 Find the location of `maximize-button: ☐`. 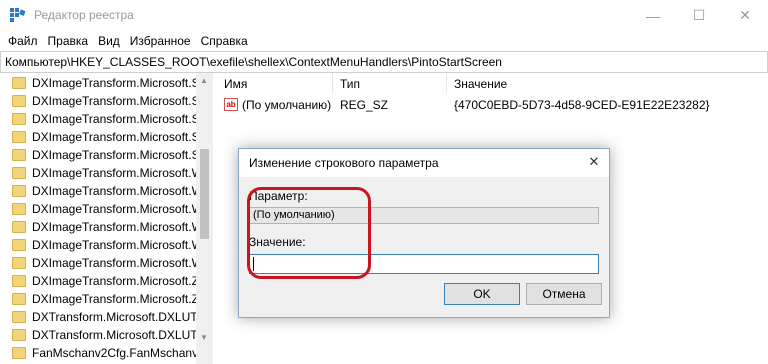

maximize-button: ☐ is located at coordinates (699, 15).